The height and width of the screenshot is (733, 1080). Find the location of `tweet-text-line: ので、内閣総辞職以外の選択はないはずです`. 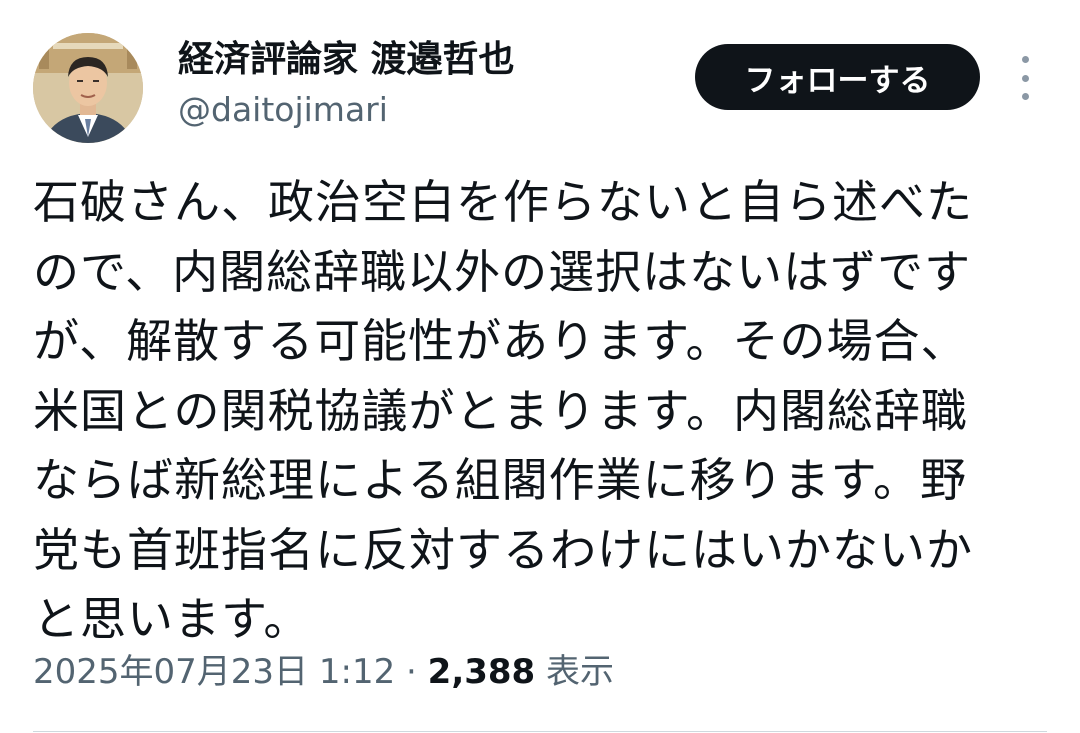

tweet-text-line: ので、内閣総辞職以外の選択はないはずです is located at coordinates (502, 271).